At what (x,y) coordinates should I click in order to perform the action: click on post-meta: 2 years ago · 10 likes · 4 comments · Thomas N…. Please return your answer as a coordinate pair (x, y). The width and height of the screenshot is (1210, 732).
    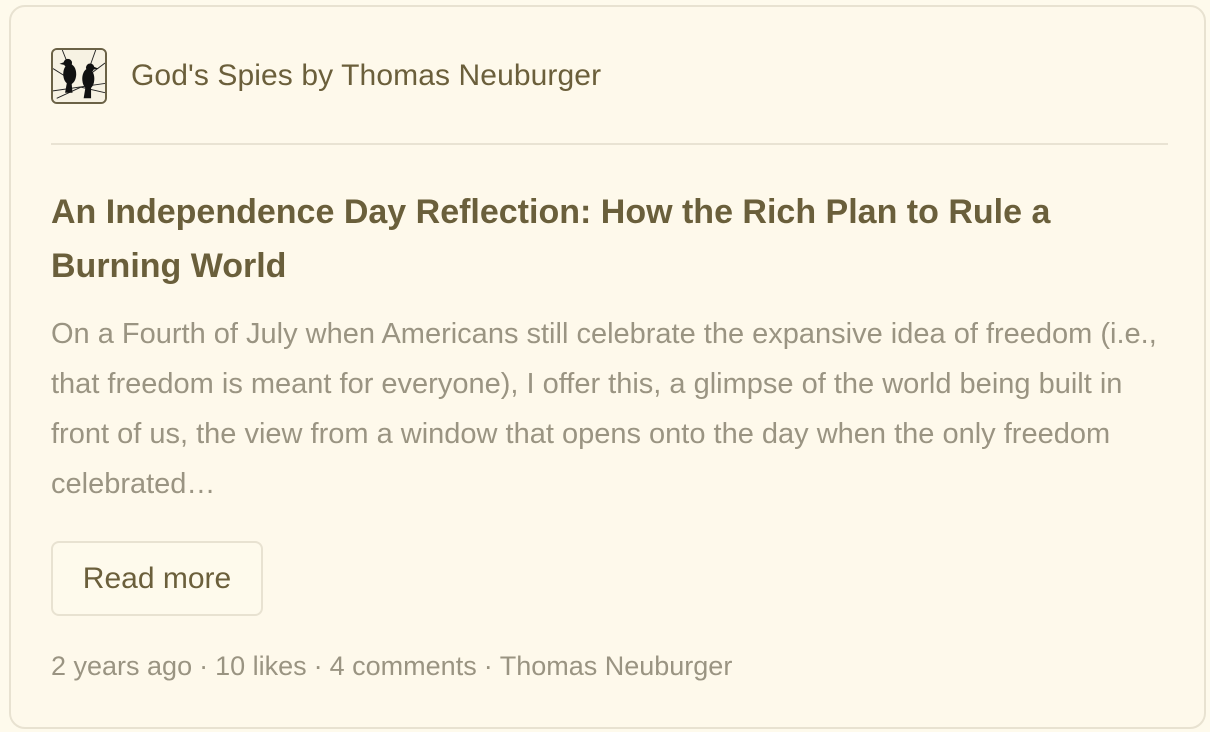
    Looking at the image, I should click on (391, 666).